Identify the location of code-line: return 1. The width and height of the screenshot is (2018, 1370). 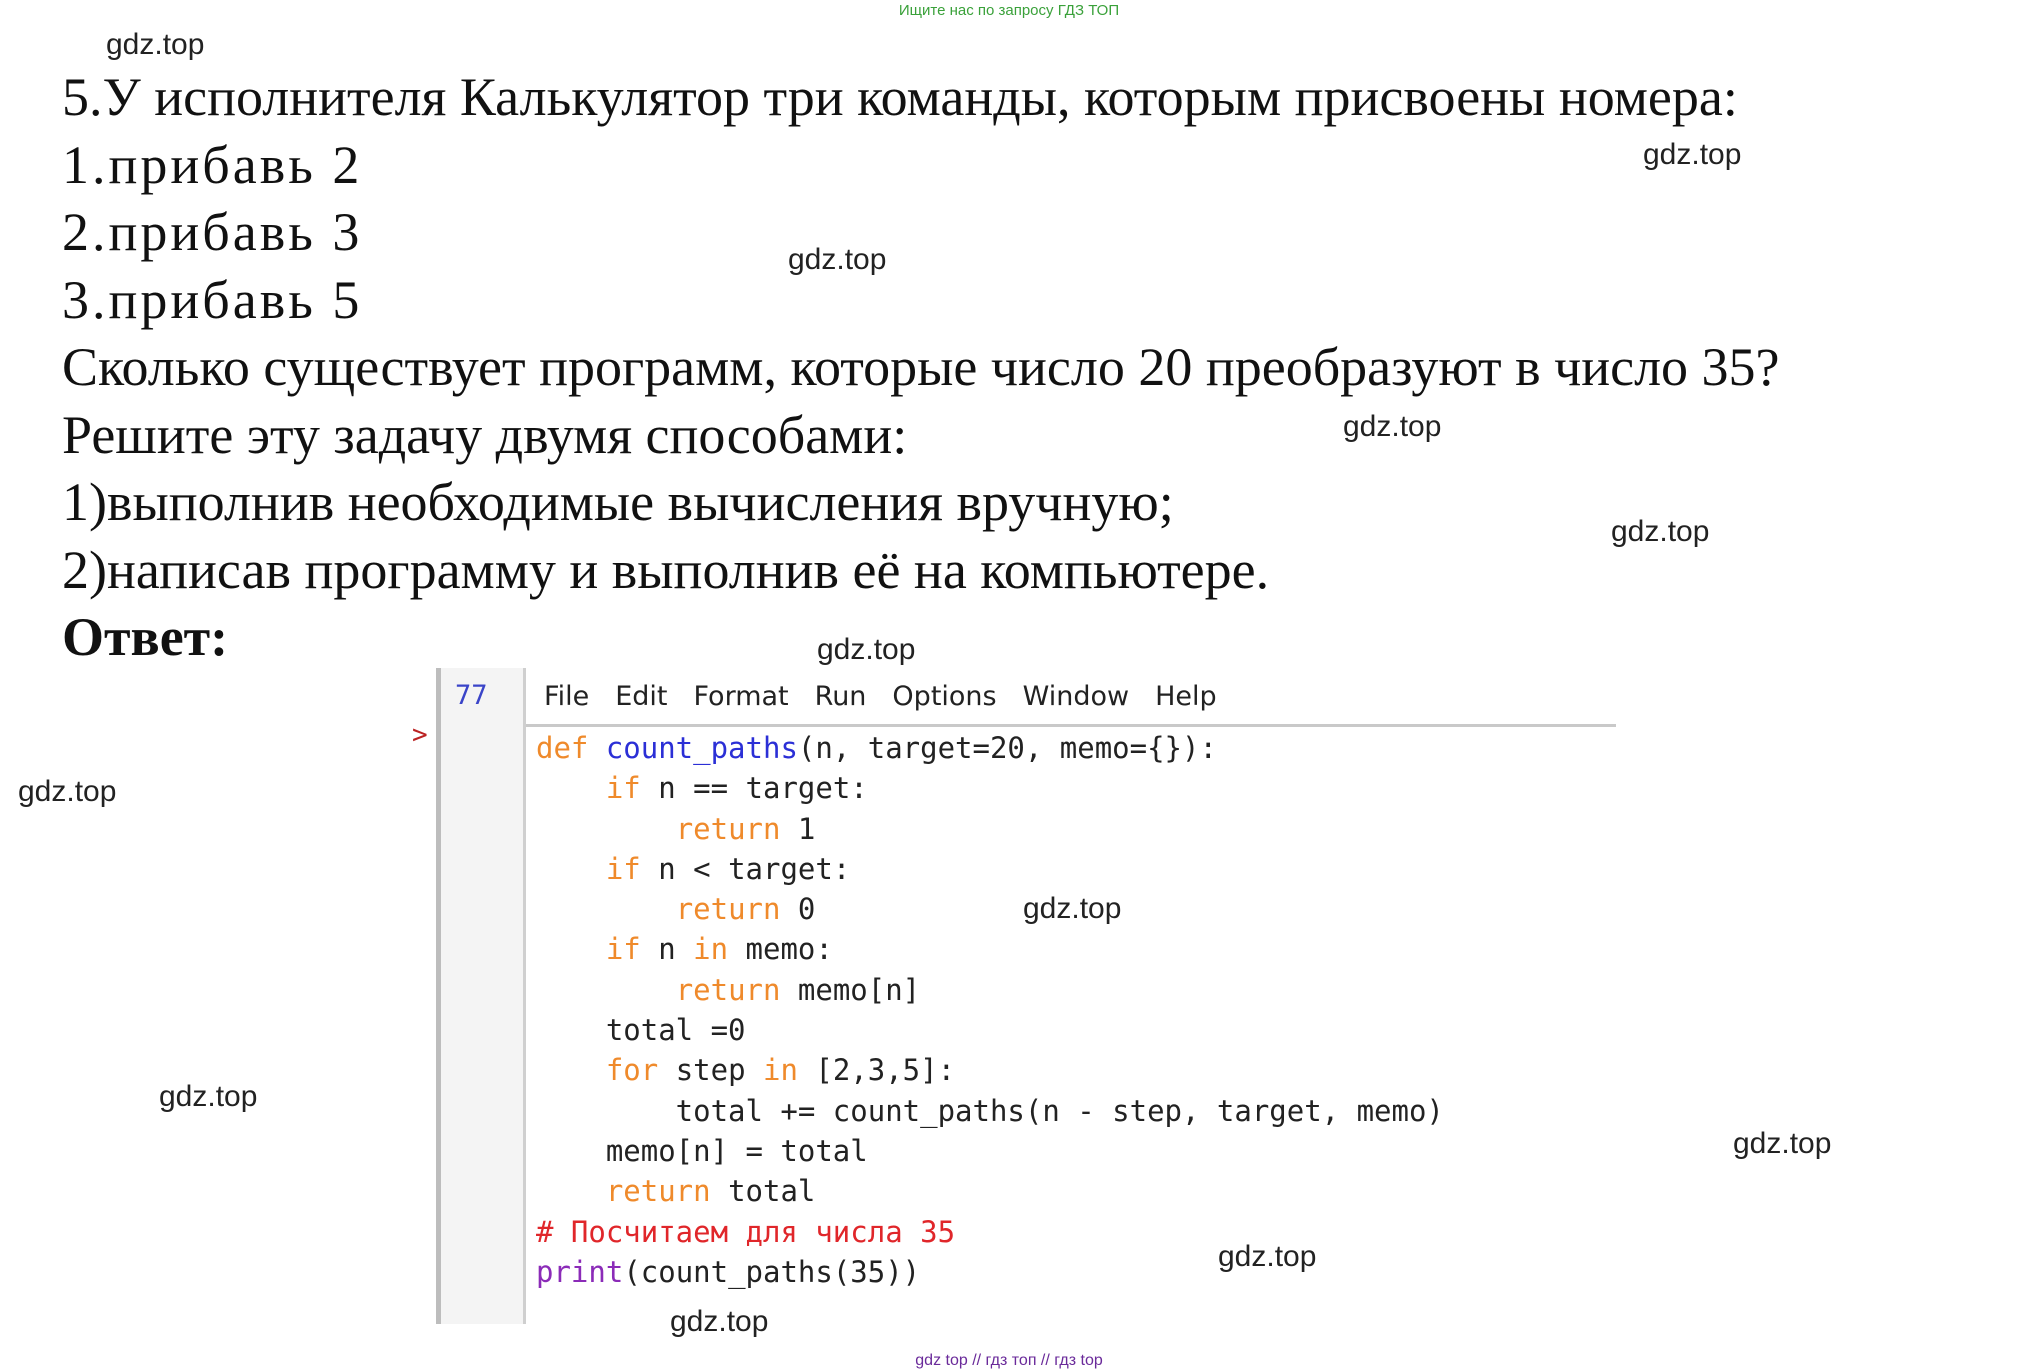
(990, 829).